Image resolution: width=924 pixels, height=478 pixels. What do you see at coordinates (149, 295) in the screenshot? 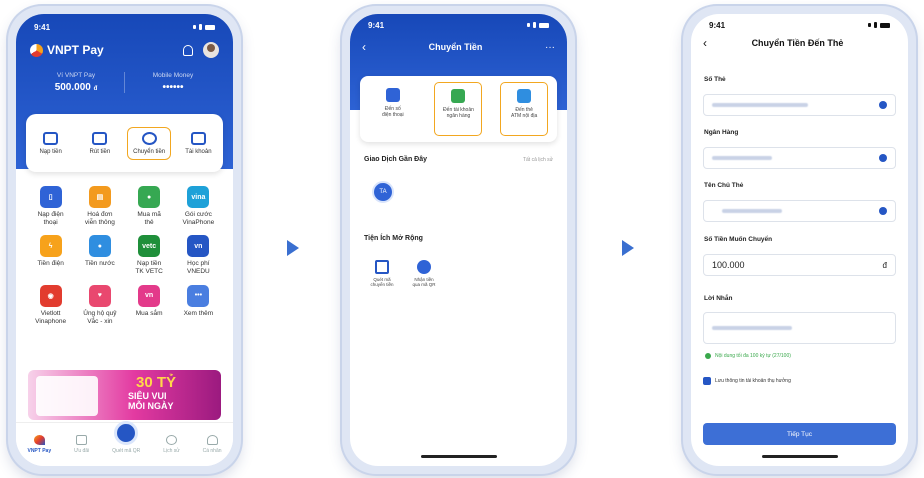
I see `service-icon: vn` at bounding box center [149, 295].